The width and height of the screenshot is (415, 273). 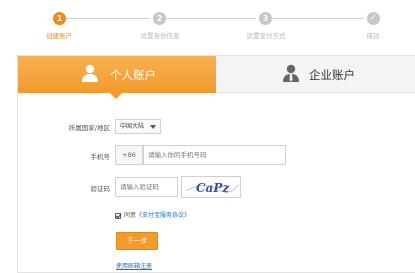 I want to click on phone-country-code: +86, so click(x=129, y=155).